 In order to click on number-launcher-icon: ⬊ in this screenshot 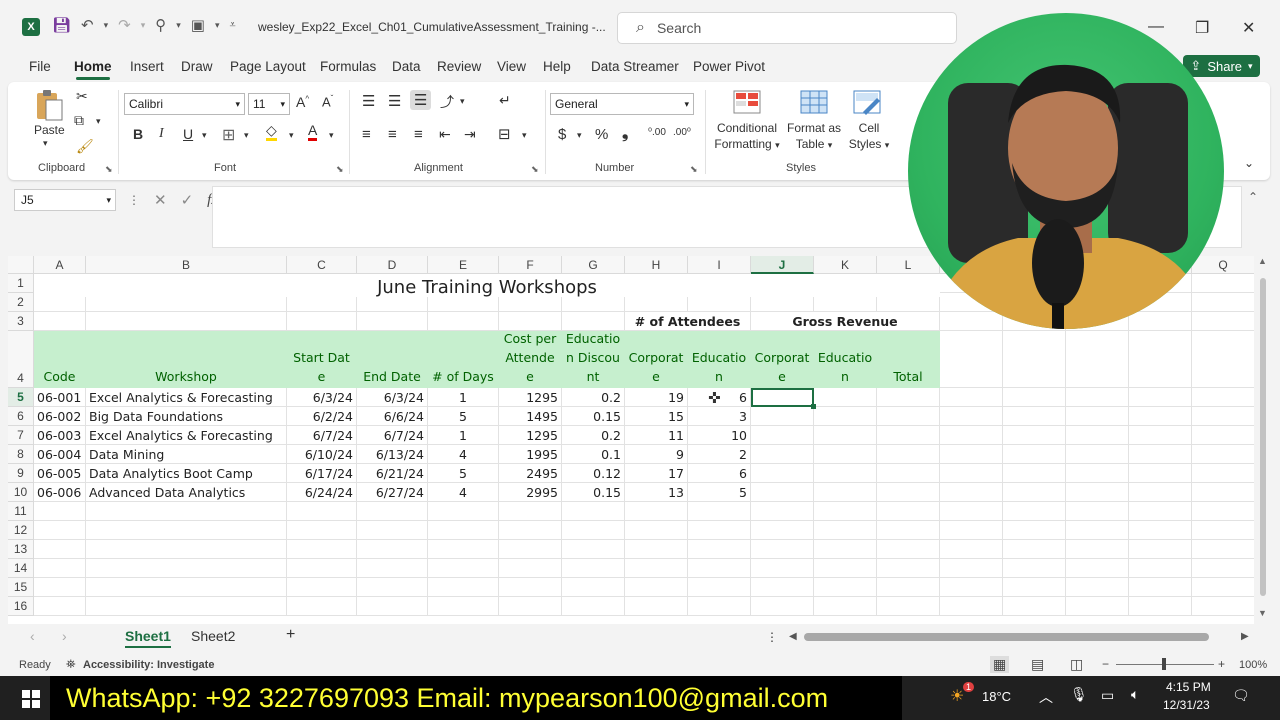, I will do `click(694, 169)`.